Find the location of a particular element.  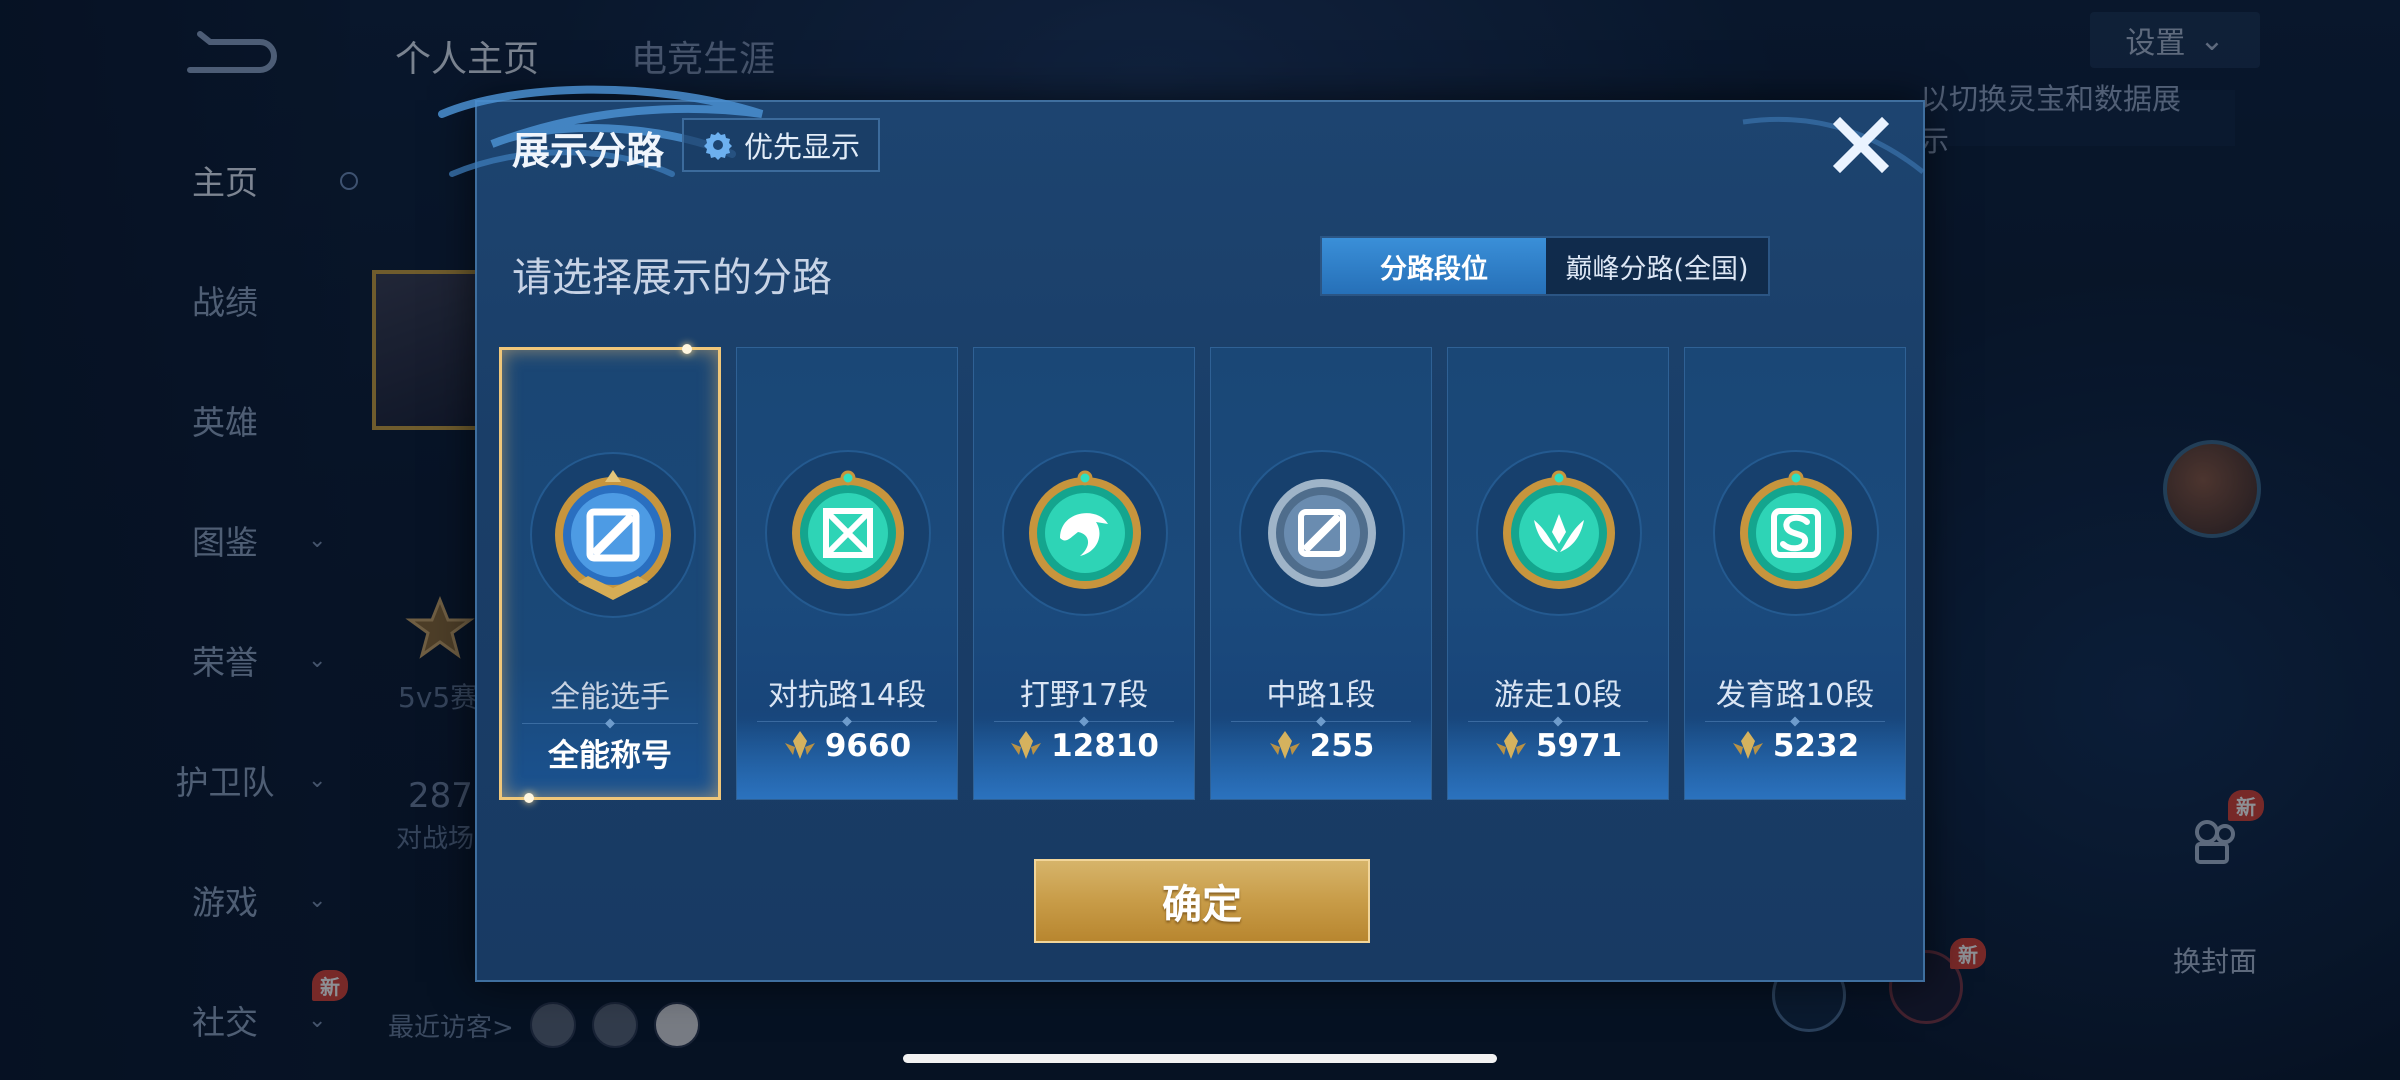

lane-score: 12810 is located at coordinates (1084, 746).